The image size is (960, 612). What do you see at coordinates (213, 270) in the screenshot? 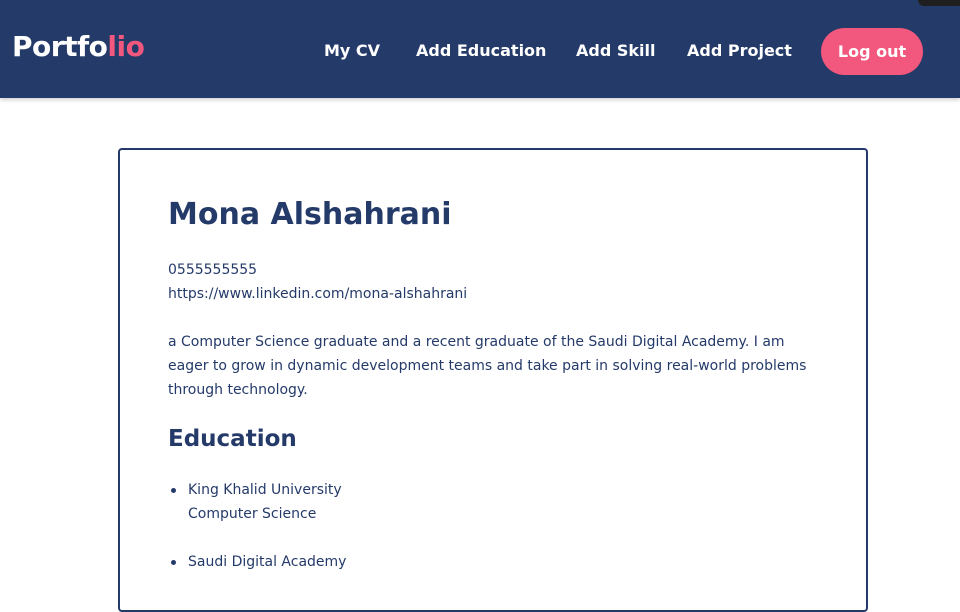
I see `profile-phone: 0555555555` at bounding box center [213, 270].